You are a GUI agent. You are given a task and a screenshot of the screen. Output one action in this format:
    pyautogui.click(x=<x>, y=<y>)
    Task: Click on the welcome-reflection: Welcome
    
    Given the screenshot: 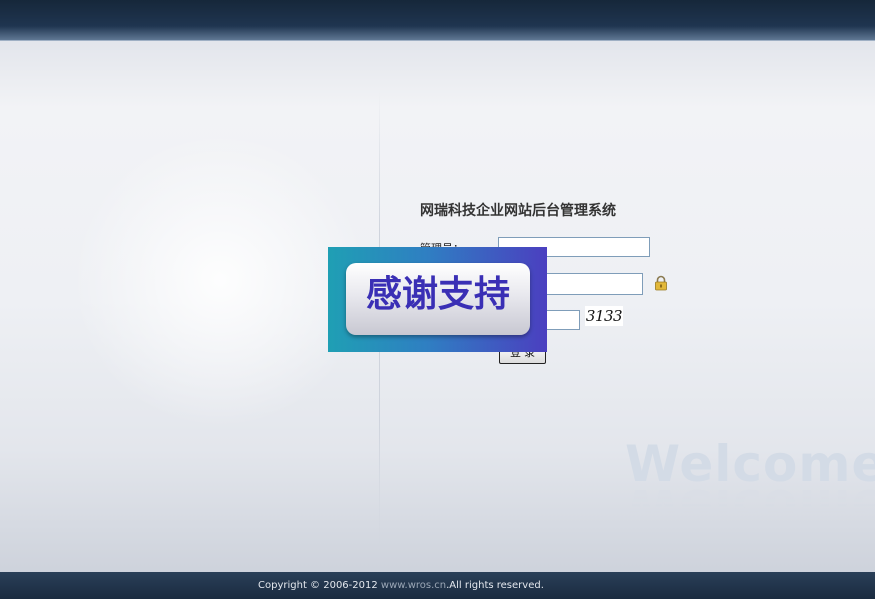 What is the action you would take?
    pyautogui.click(x=750, y=507)
    